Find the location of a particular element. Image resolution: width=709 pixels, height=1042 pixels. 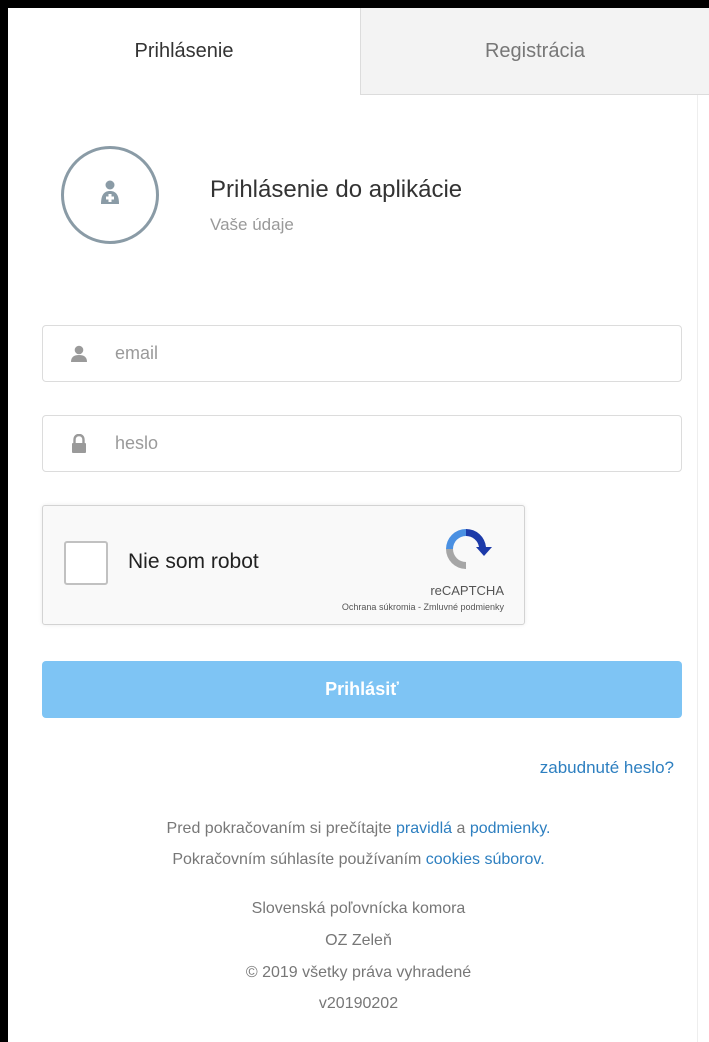

tab-login-label: Prihlásenie is located at coordinates (184, 51).